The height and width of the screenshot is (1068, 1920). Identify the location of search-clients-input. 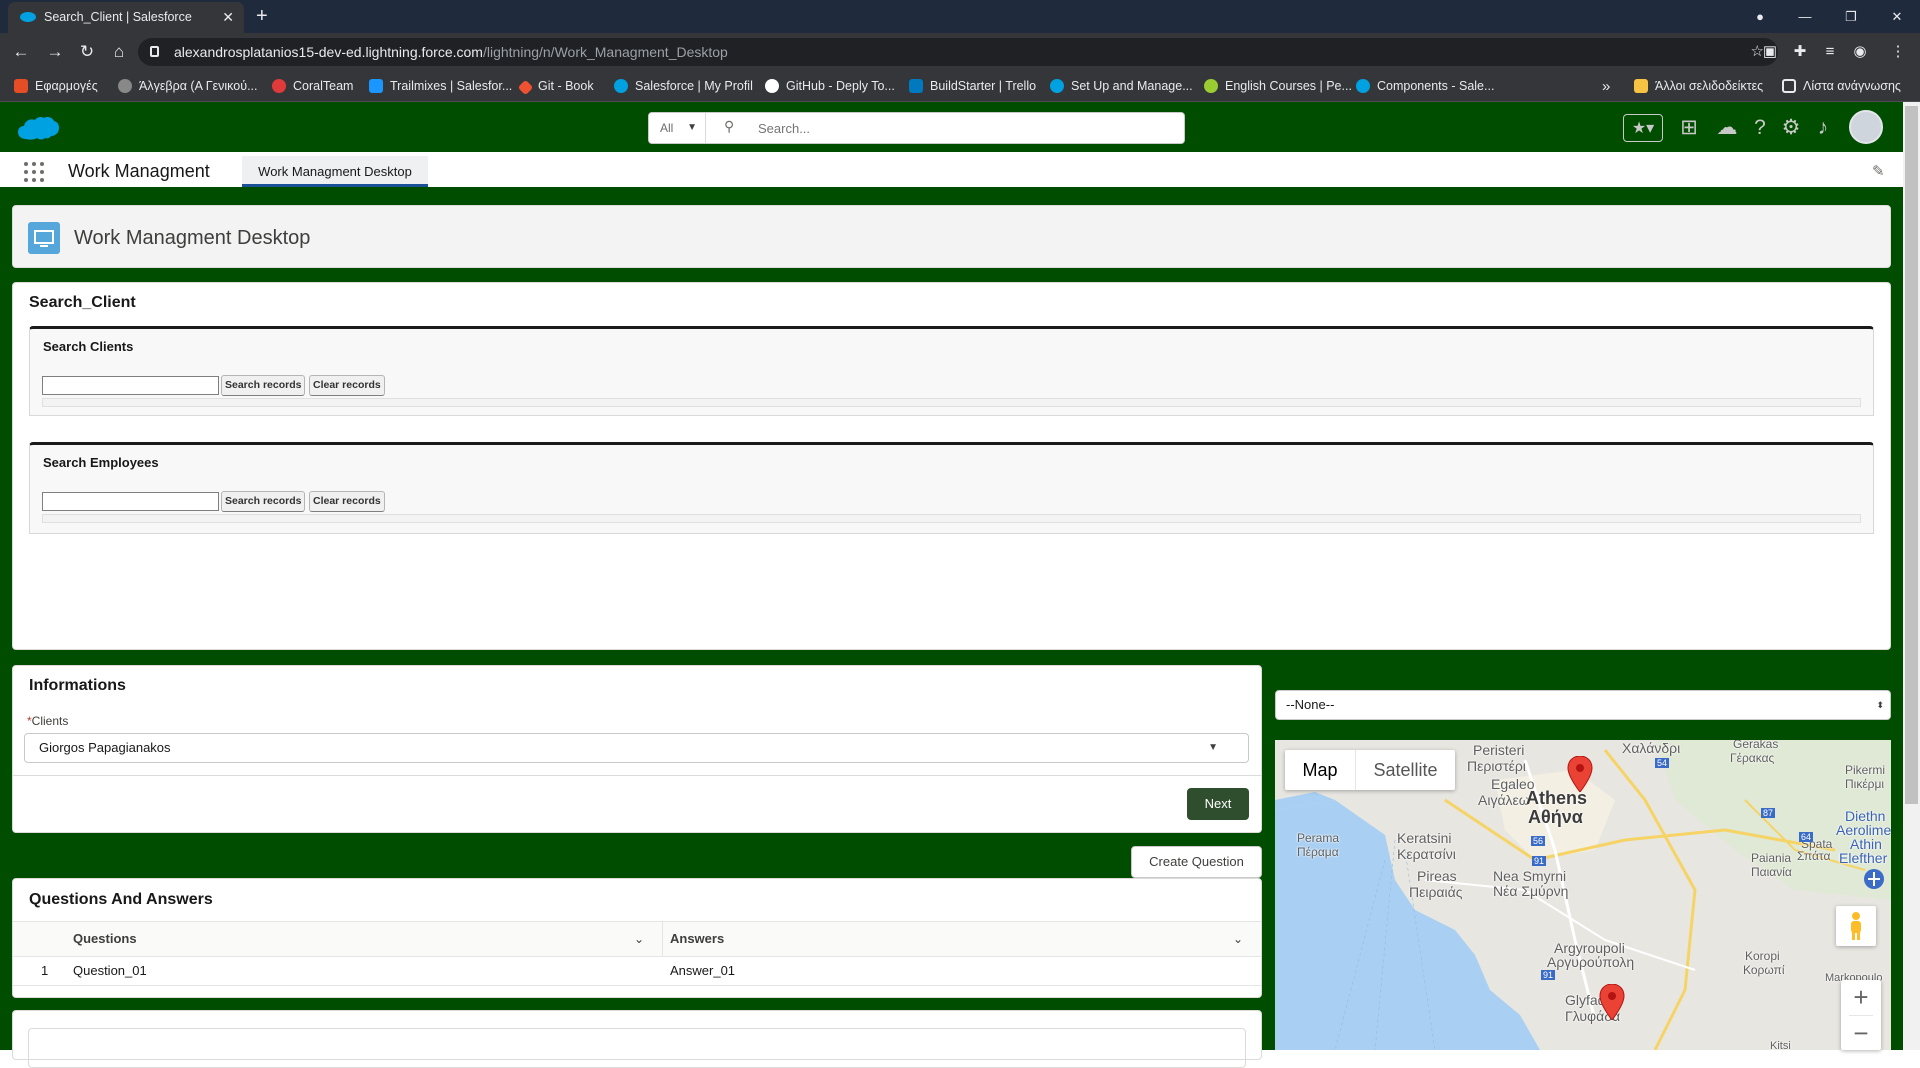
(130, 385).